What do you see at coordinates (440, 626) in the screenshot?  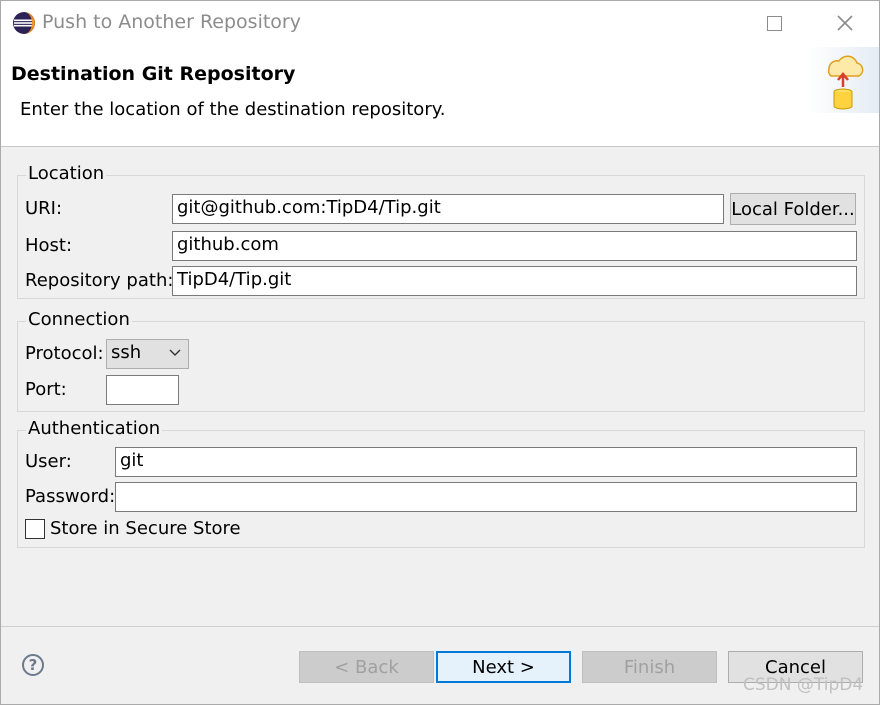 I see `footer-separator` at bounding box center [440, 626].